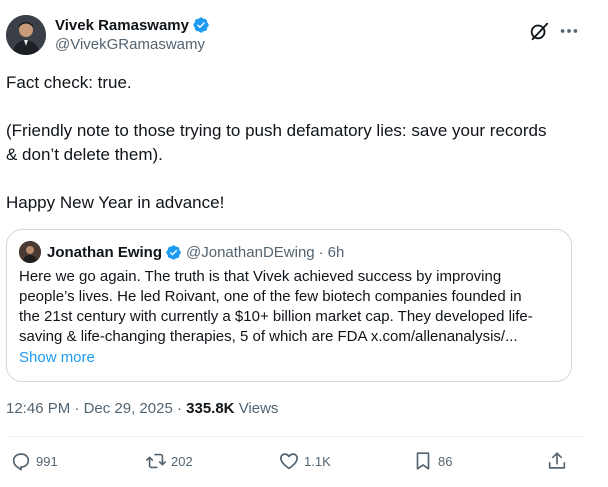 This screenshot has width=608, height=487. What do you see at coordinates (296, 36) in the screenshot?
I see `tweet-header: Vivek Ramaswamy @VivekGRamaswamy` at bounding box center [296, 36].